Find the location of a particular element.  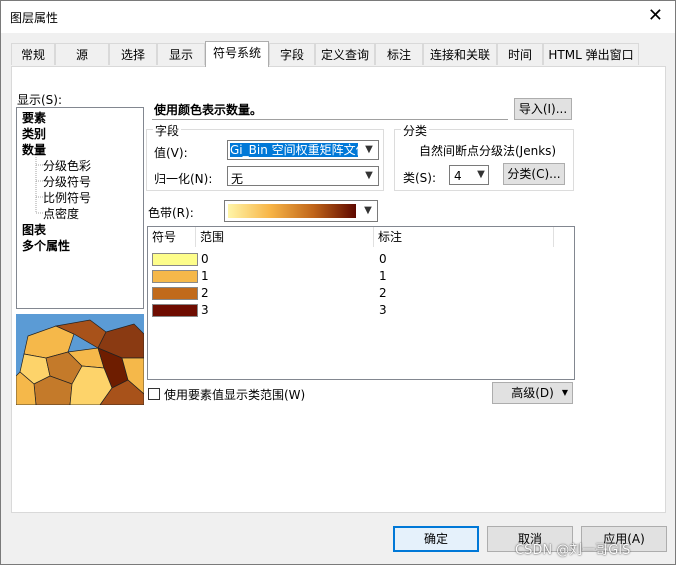

tab-fields: 字段 is located at coordinates (292, 54).